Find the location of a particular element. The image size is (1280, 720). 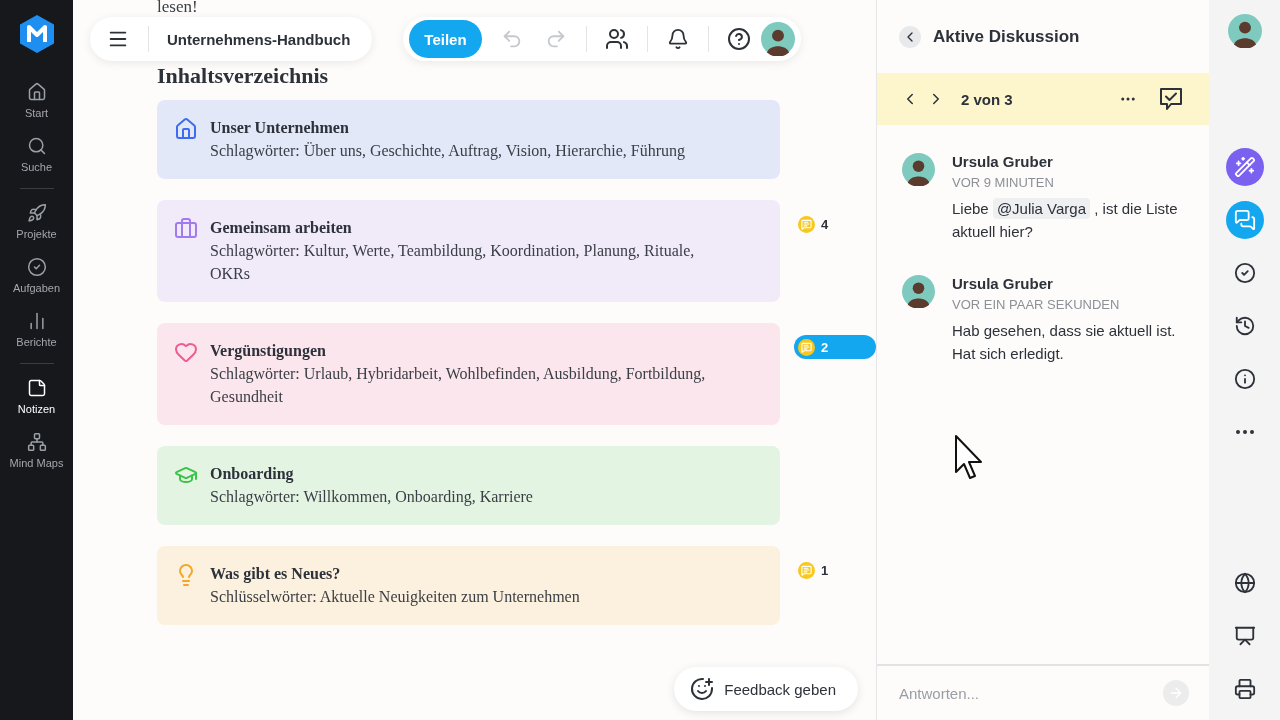

nav-item: Suche is located at coordinates (36, 155).